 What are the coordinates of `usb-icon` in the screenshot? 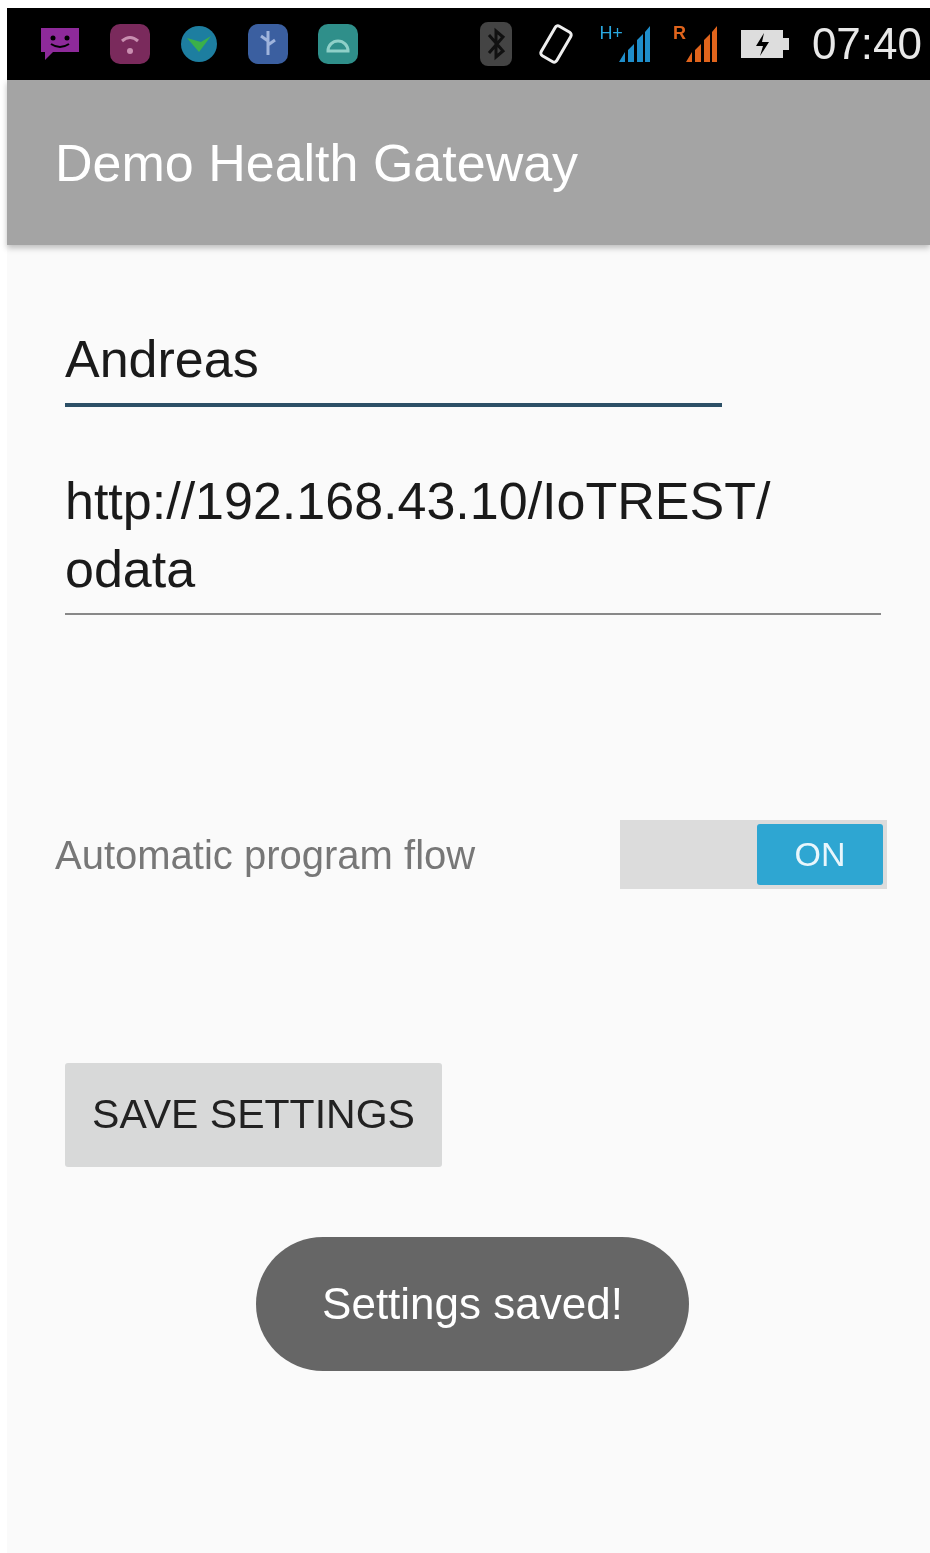 It's located at (268, 44).